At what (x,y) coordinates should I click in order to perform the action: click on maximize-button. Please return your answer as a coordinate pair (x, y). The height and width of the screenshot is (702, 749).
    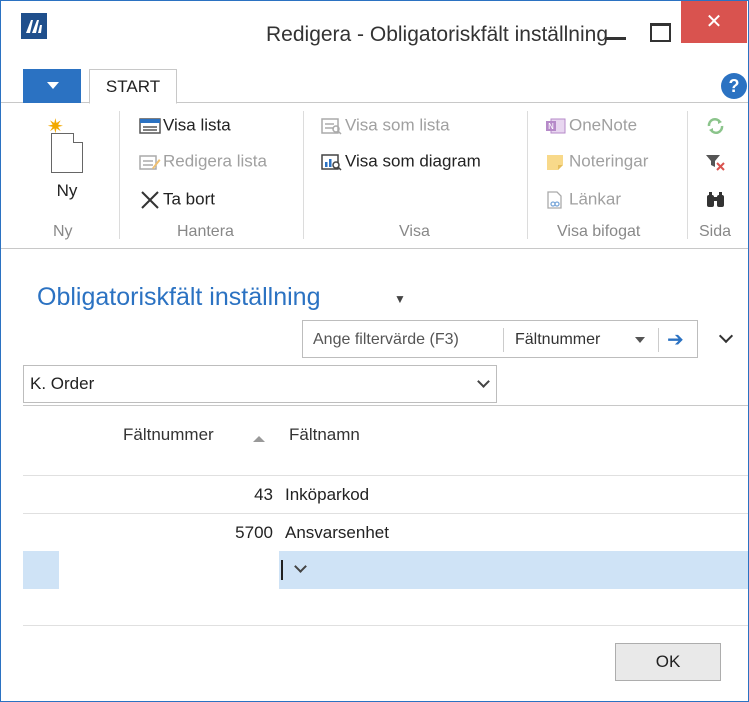
    Looking at the image, I should click on (658, 30).